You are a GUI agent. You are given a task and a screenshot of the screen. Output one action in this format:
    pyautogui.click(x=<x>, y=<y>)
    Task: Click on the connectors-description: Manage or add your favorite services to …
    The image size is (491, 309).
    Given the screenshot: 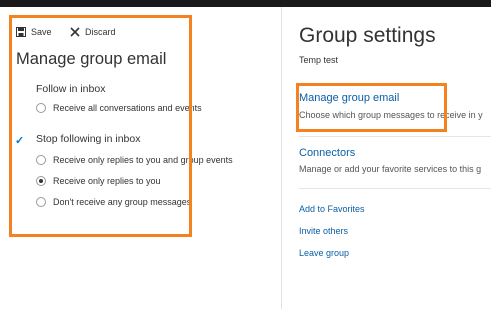 What is the action you would take?
    pyautogui.click(x=390, y=169)
    